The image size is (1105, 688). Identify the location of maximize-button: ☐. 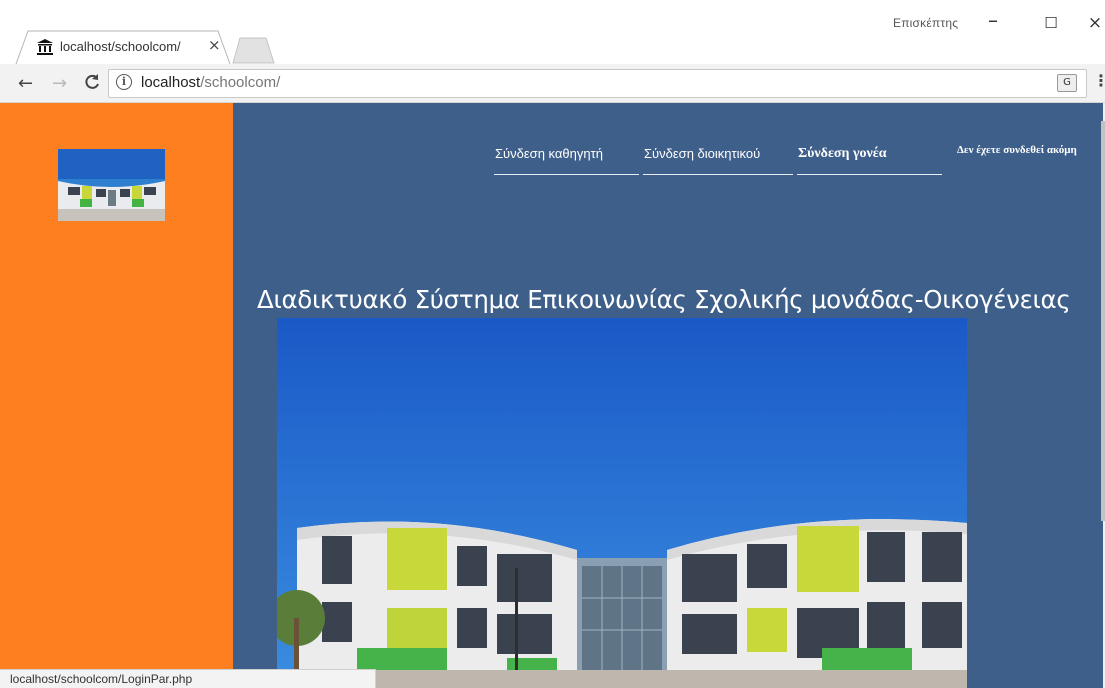
(1051, 25).